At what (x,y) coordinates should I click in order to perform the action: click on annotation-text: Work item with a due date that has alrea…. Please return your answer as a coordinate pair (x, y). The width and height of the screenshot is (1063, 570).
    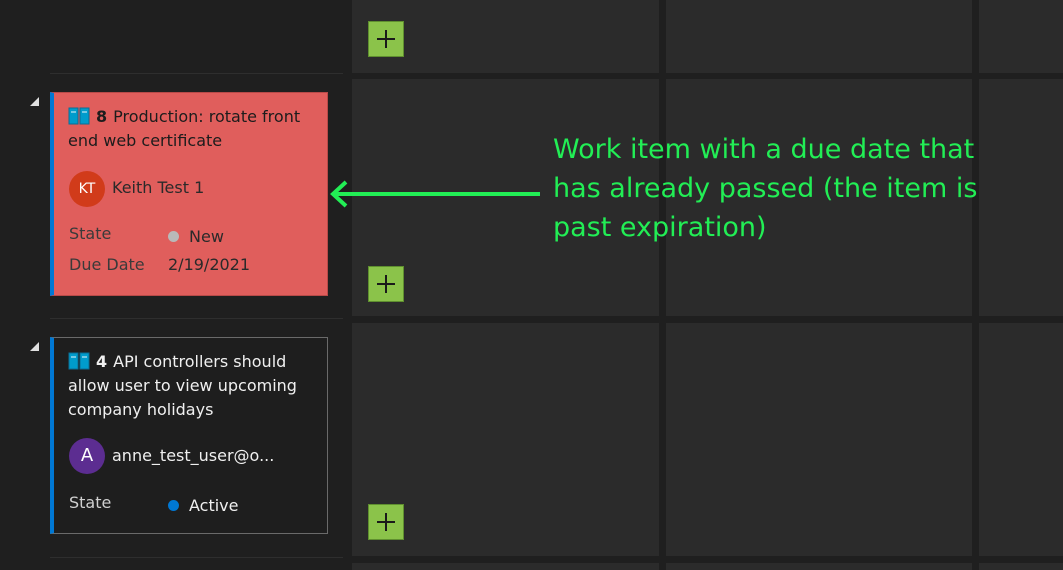
    Looking at the image, I should click on (765, 188).